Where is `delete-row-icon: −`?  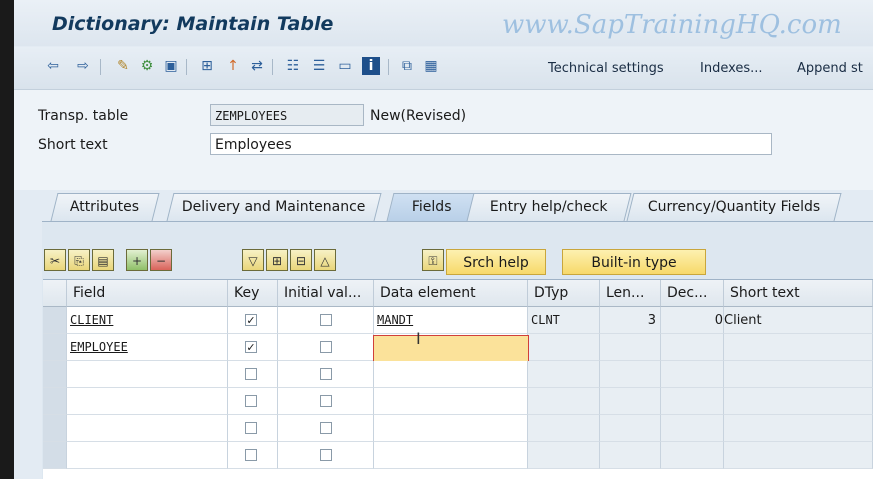
delete-row-icon: − is located at coordinates (161, 260).